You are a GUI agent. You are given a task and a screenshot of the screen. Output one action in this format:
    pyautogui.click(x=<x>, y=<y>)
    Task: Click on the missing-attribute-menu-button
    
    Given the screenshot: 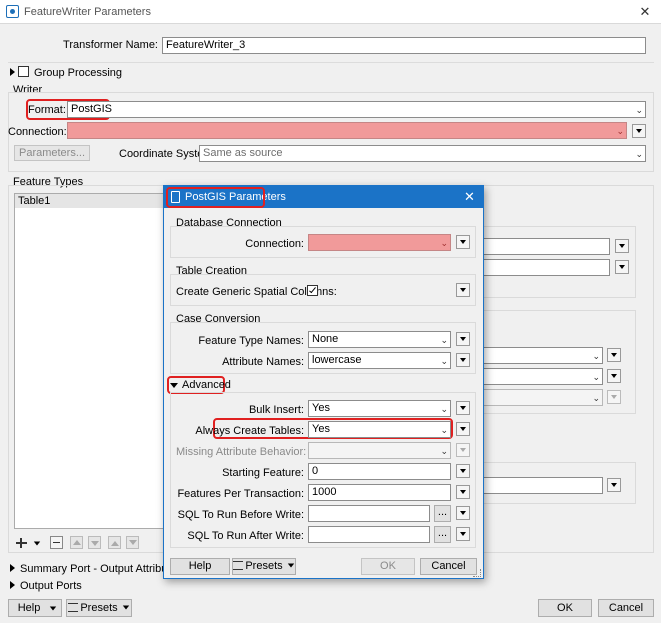 What is the action you would take?
    pyautogui.click(x=463, y=450)
    